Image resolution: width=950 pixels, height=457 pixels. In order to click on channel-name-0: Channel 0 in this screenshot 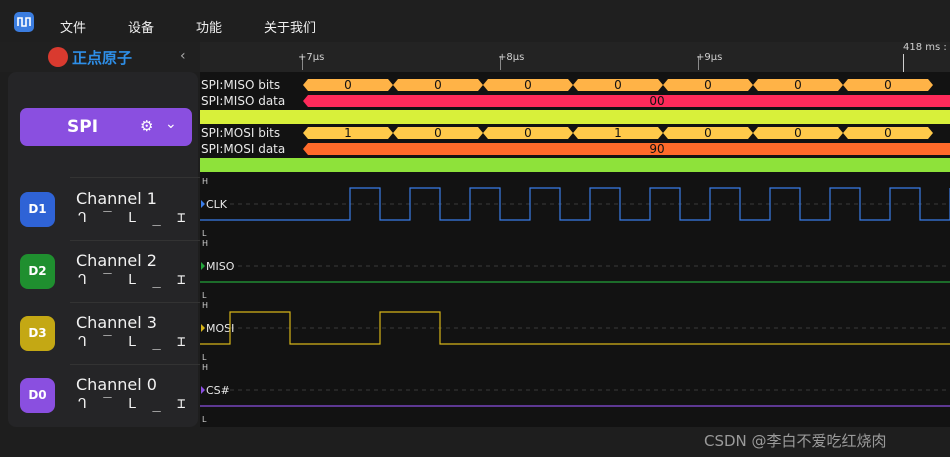, I will do `click(116, 384)`.